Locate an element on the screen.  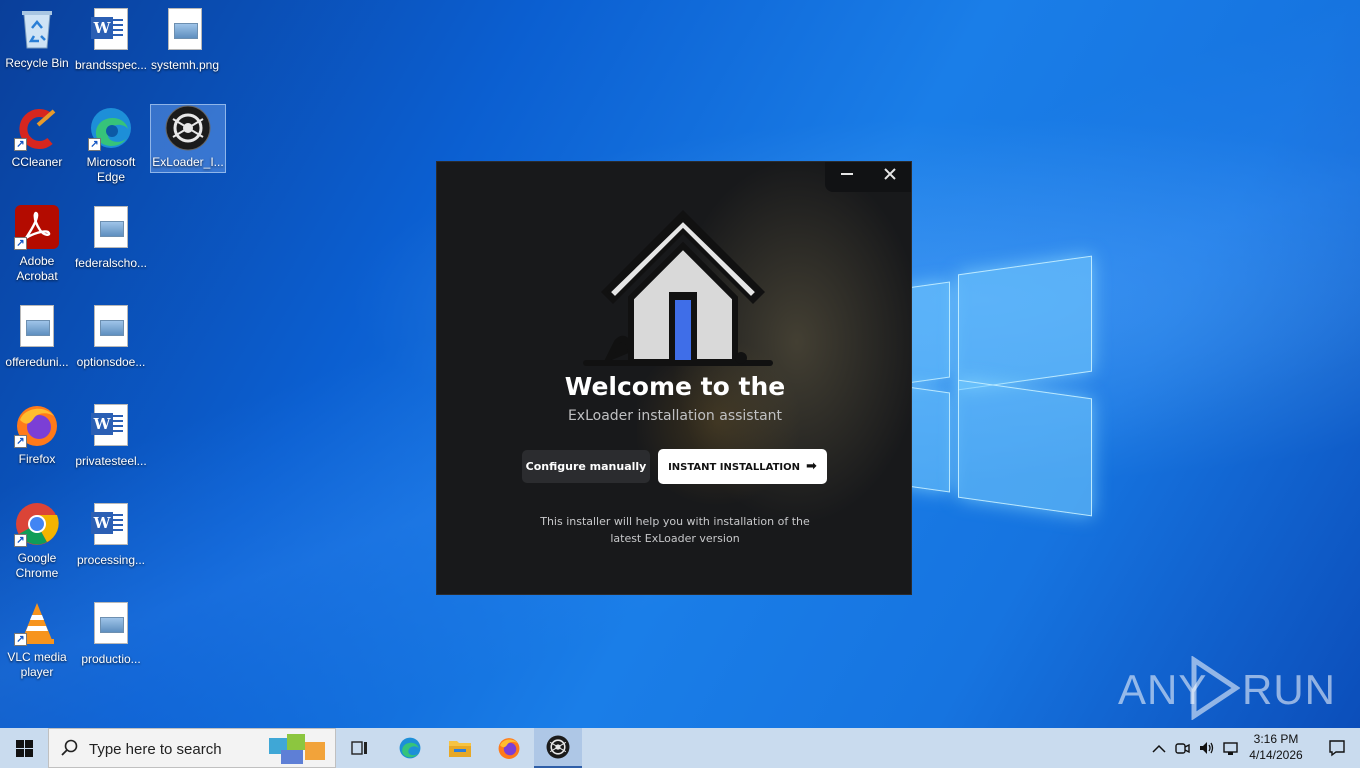
desktop-icon-firefox: ↗ Firefox is located at coordinates (37, 434).